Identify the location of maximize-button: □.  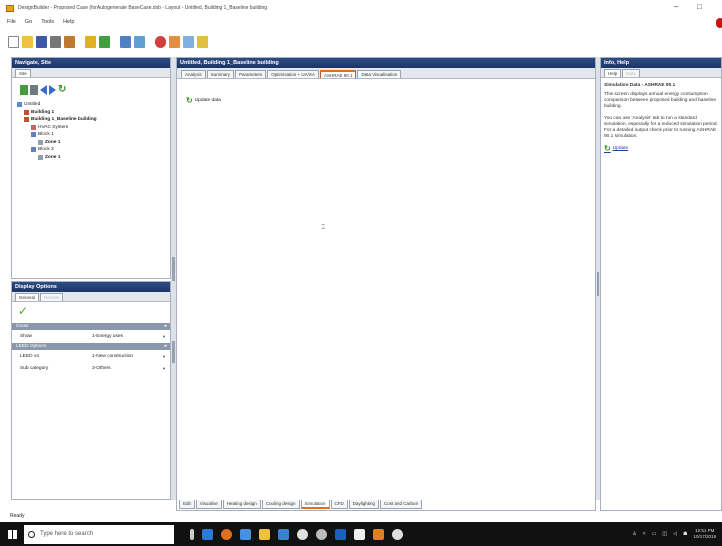
(699, 6).